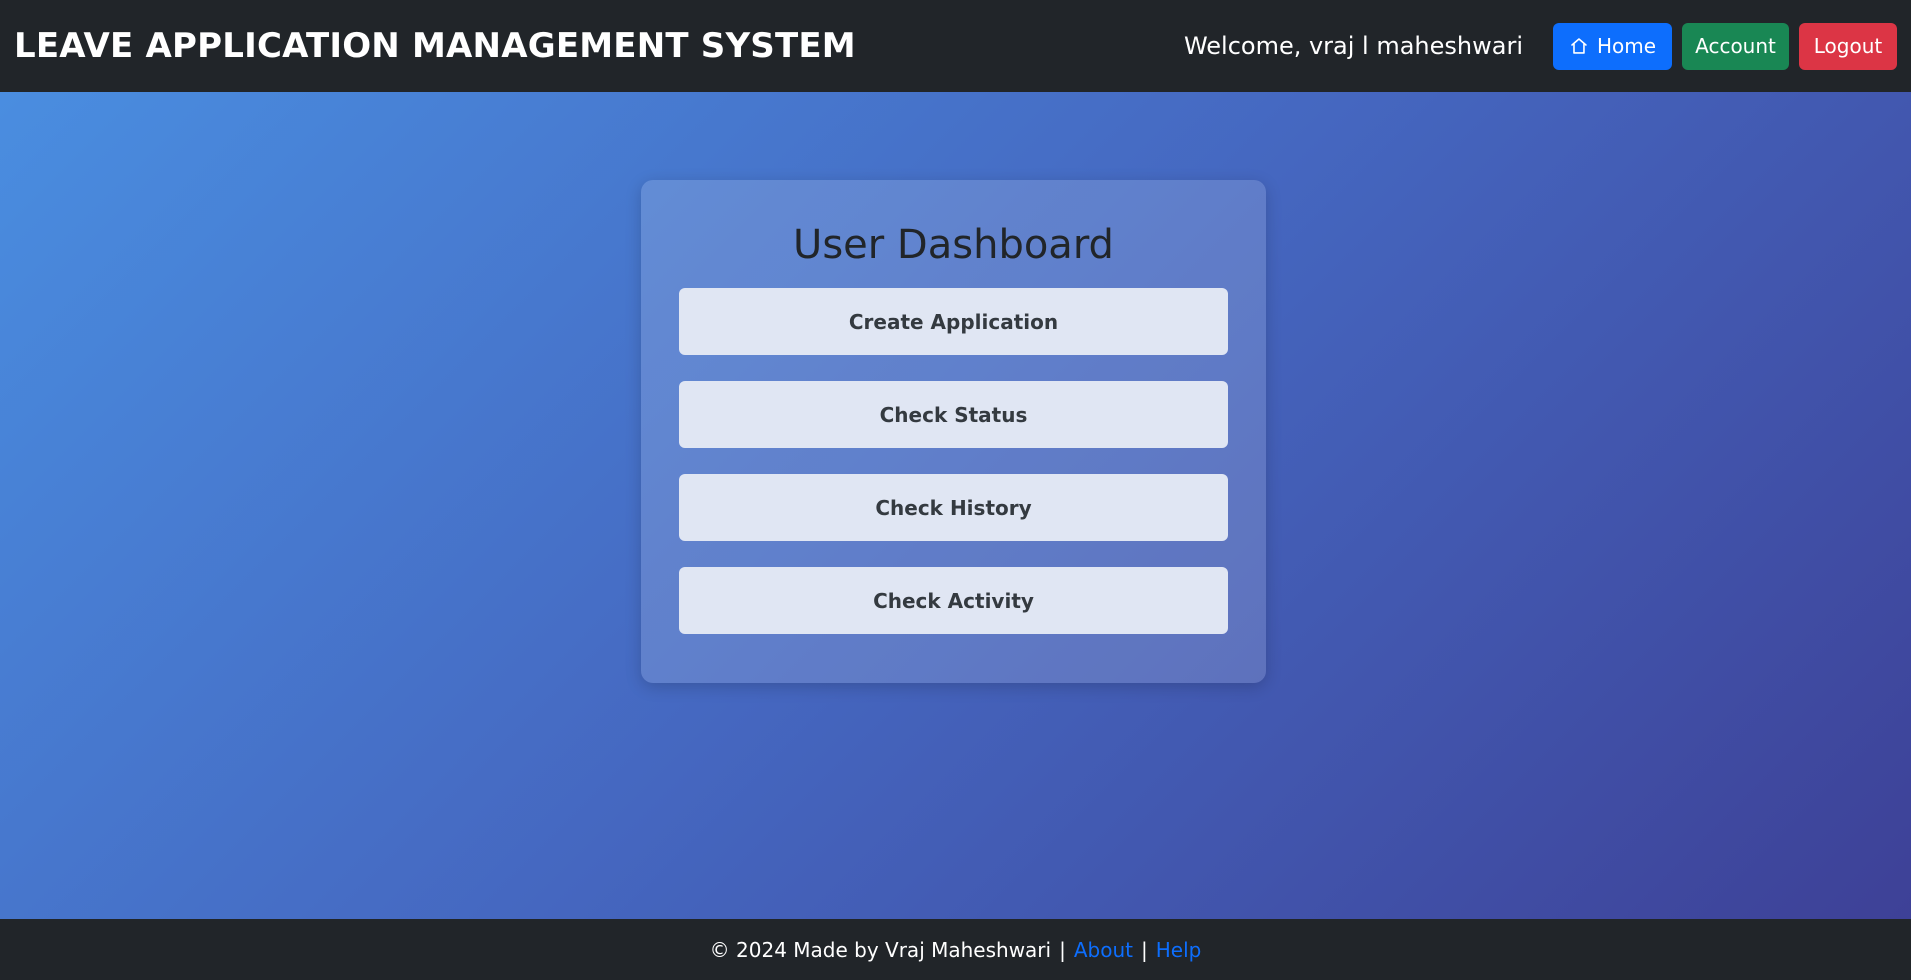  Describe the element at coordinates (1848, 46) in the screenshot. I see `logout-button: Logout` at that location.